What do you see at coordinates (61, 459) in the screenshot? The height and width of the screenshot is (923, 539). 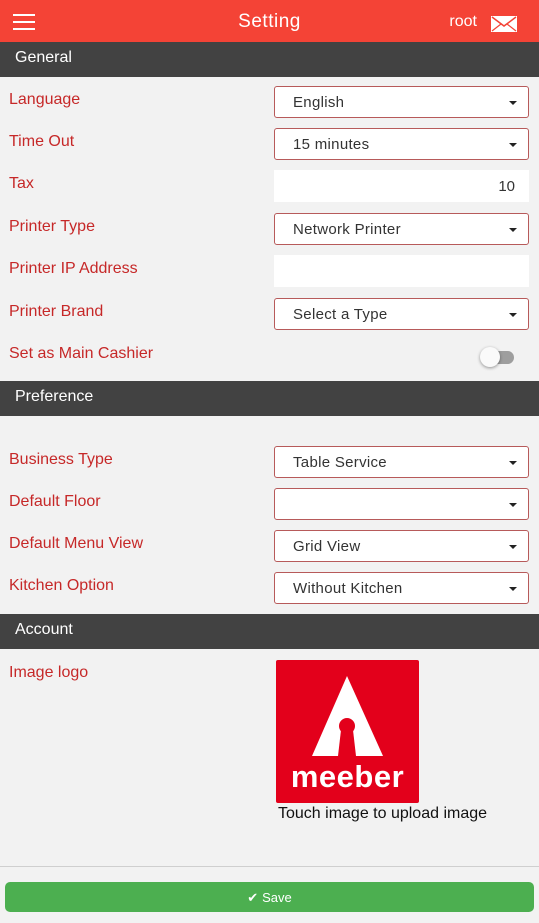 I see `business-type-label: Business Type` at bounding box center [61, 459].